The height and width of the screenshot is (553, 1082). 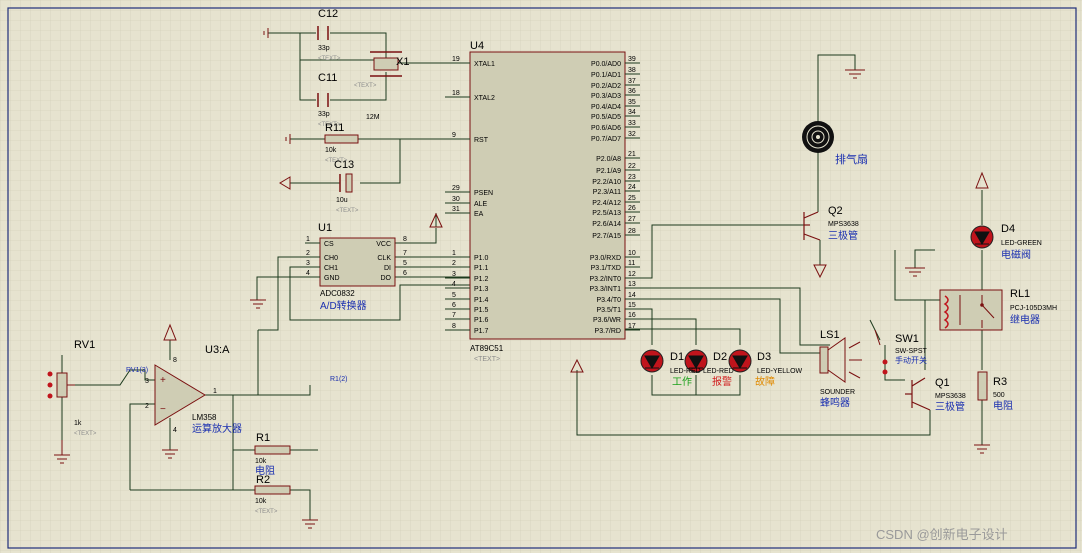 I want to click on mcu-pin-number: 21, so click(x=632, y=154).